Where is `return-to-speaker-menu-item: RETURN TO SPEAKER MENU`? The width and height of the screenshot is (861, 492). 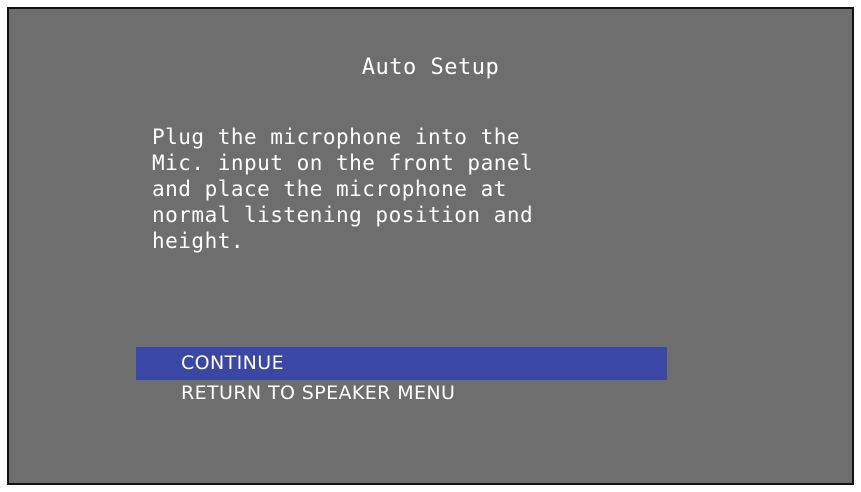 return-to-speaker-menu-item: RETURN TO SPEAKER MENU is located at coordinates (401, 393).